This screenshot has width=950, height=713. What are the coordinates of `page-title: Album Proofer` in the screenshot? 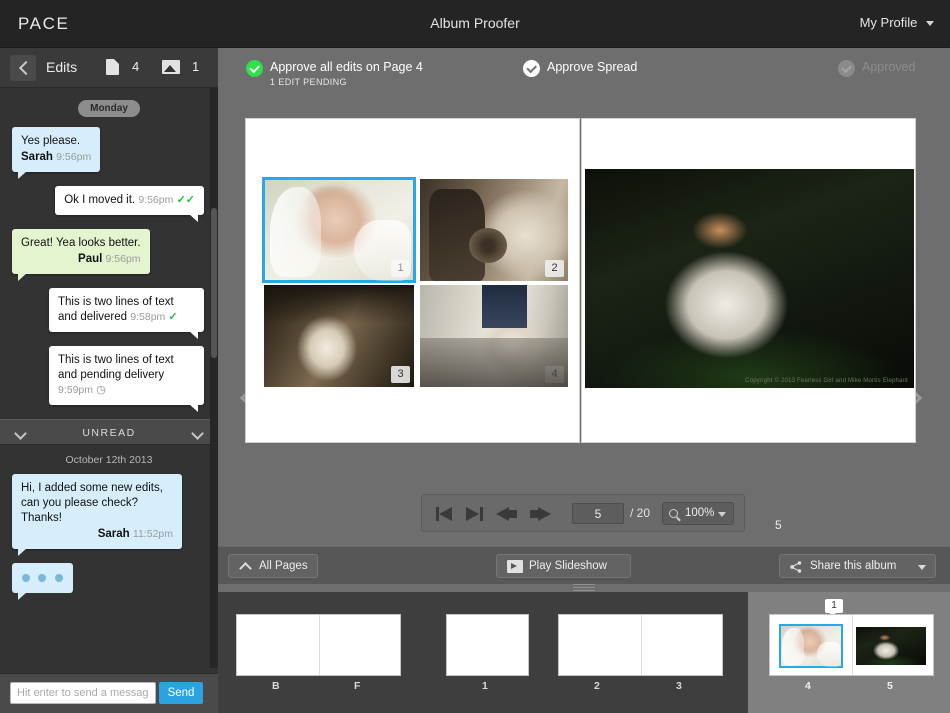 It's located at (475, 23).